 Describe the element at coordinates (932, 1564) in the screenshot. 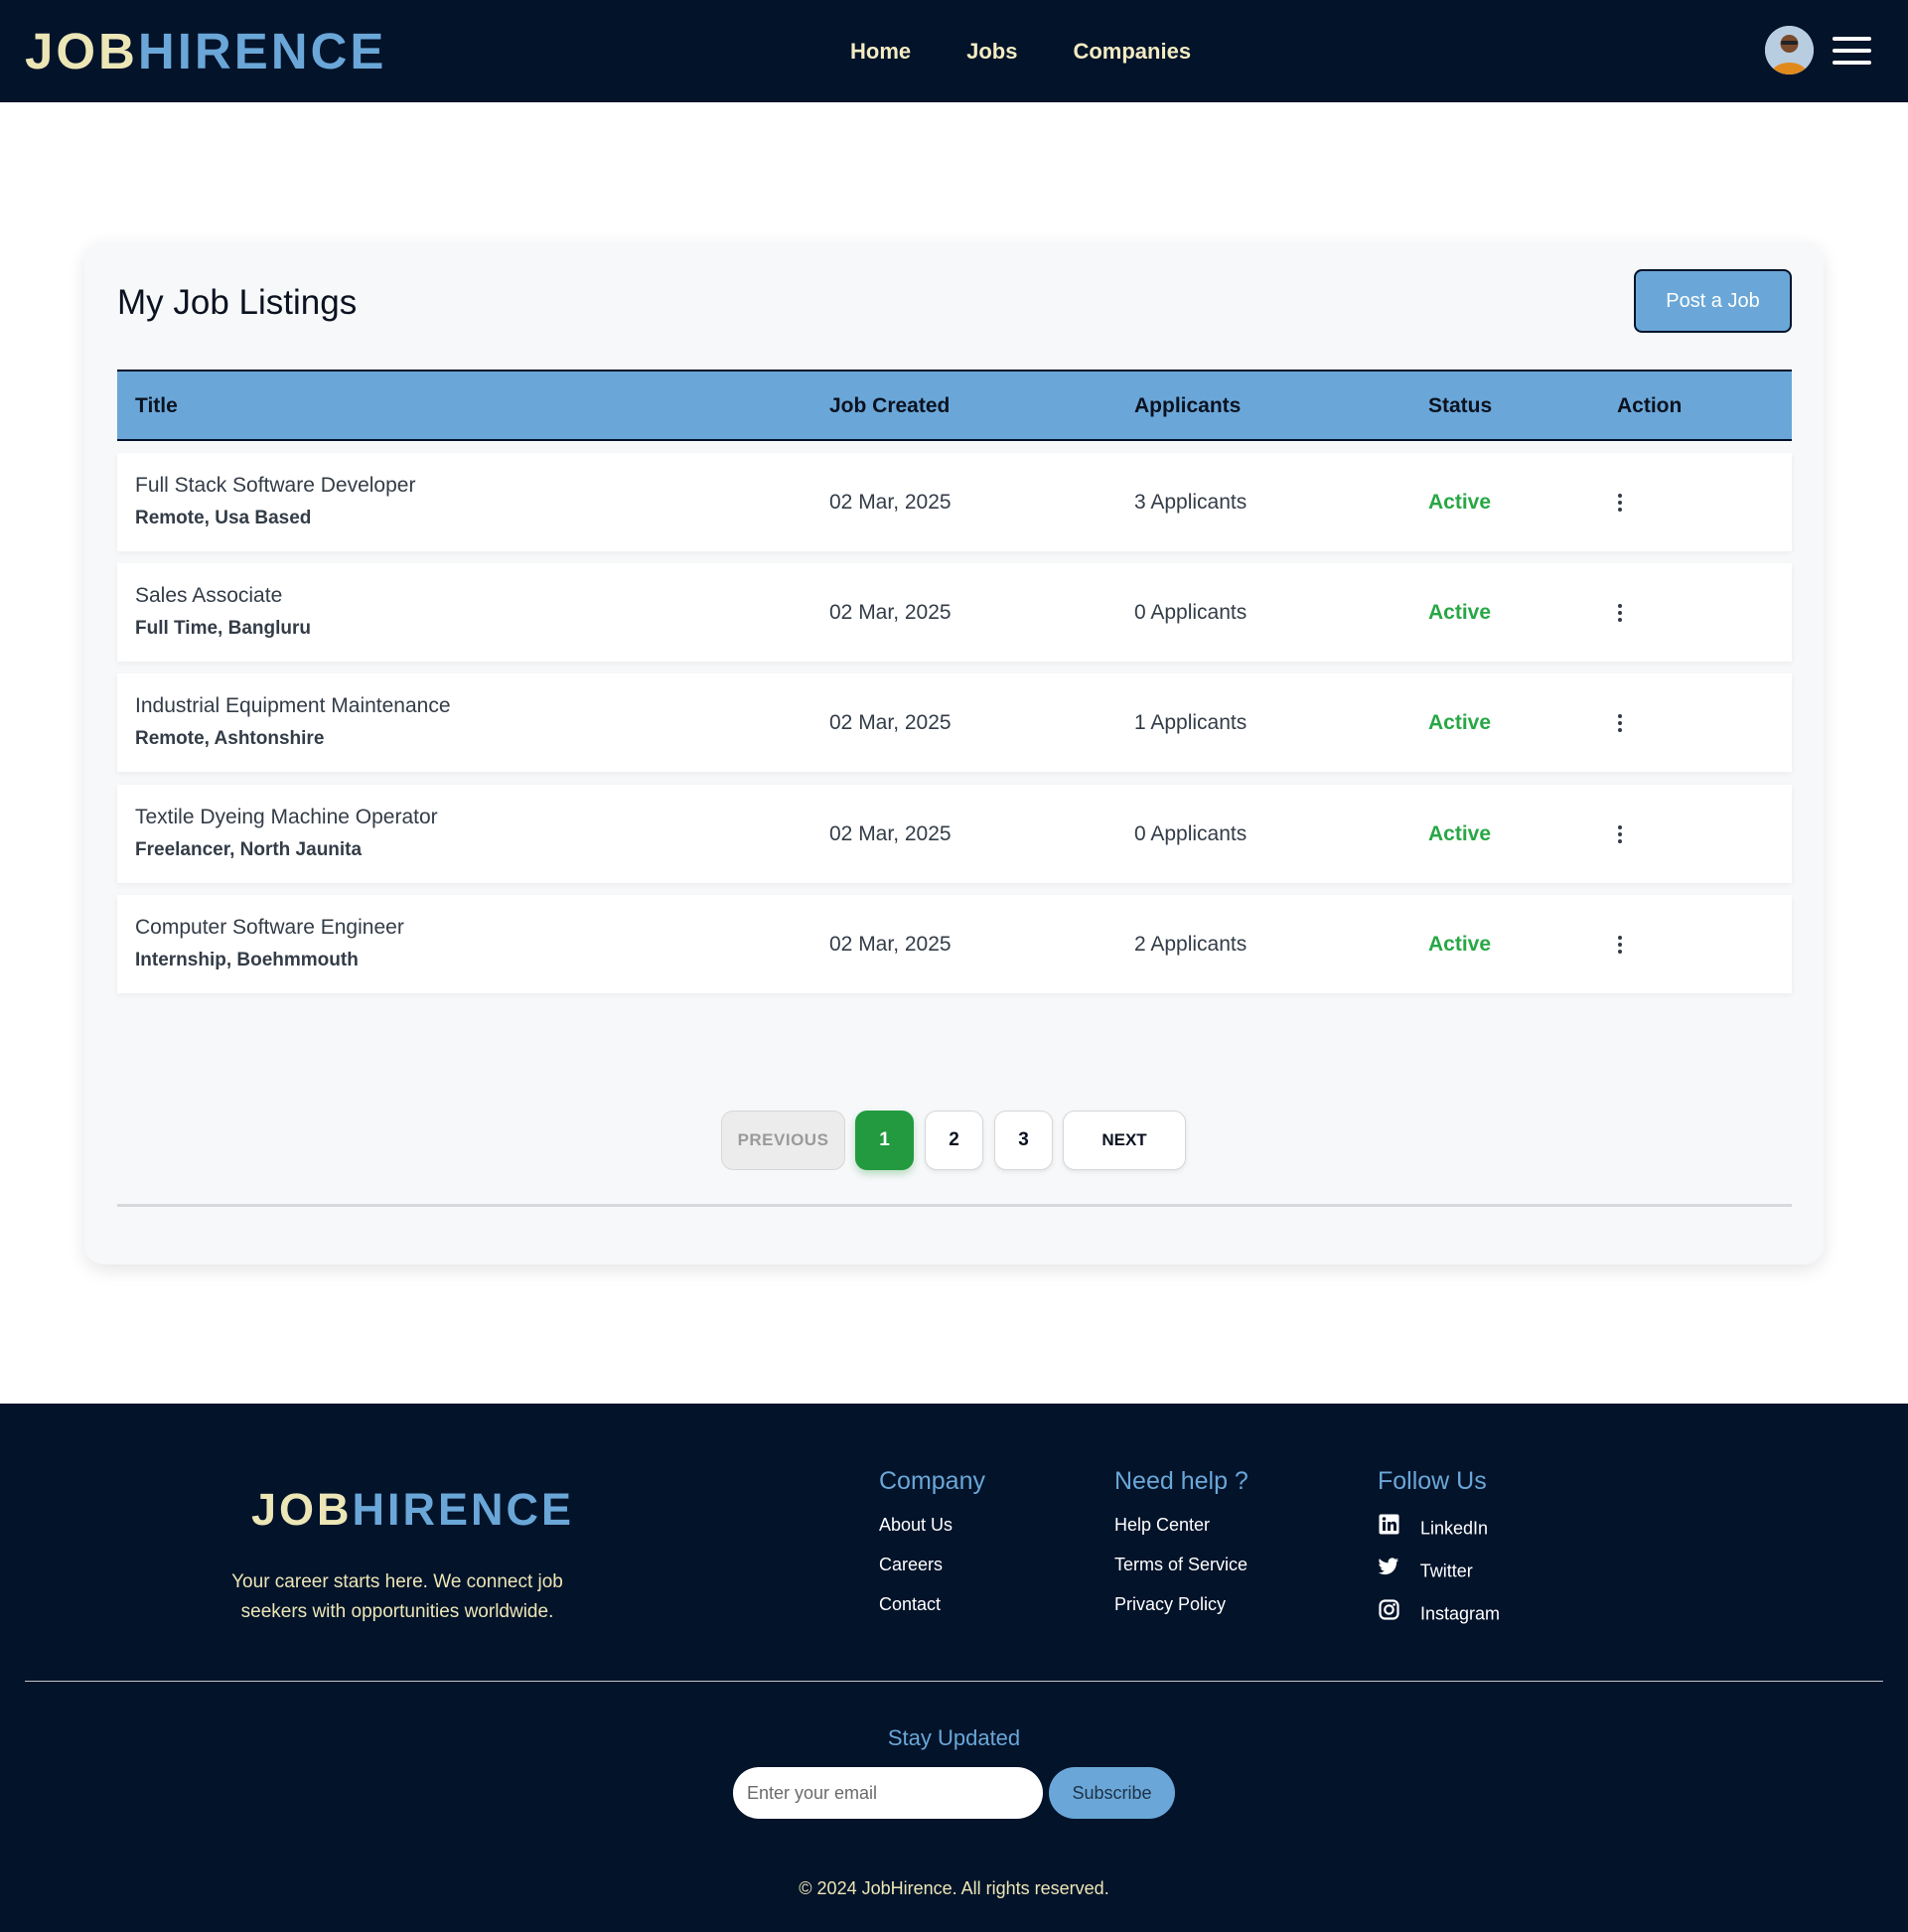

I see `footer-link-careers: Careers` at that location.